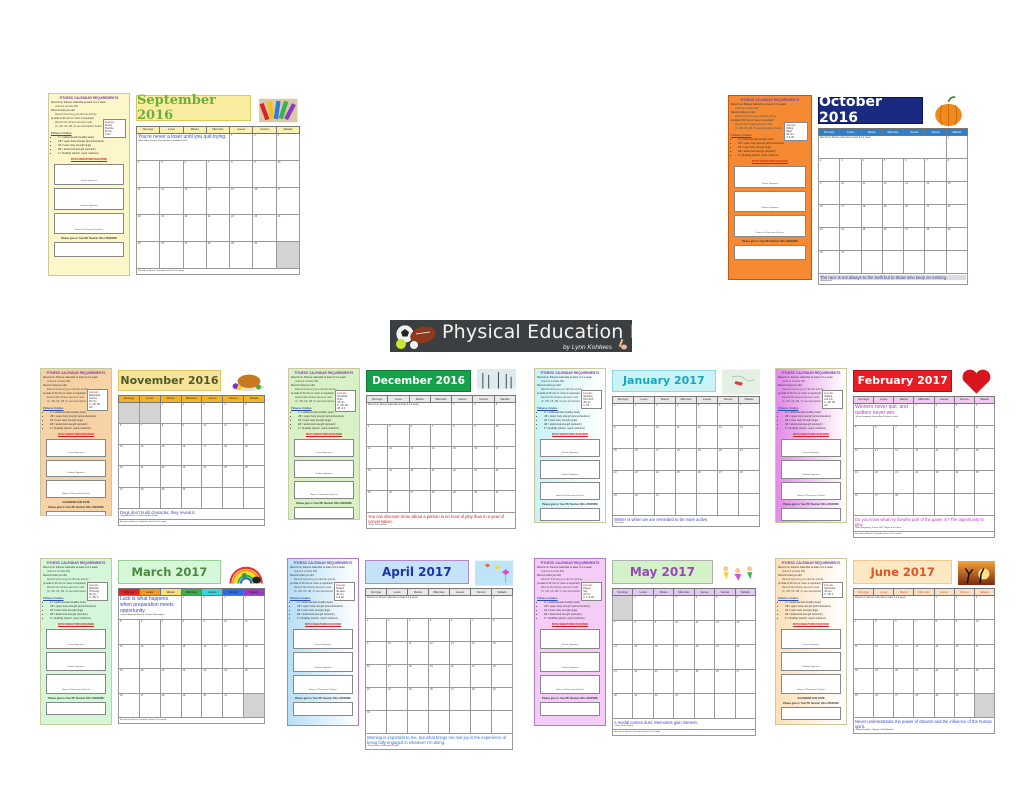 The height and width of the screenshot is (788, 1020). I want to click on parent-signature-box: Parent Signature, so click(570, 639).